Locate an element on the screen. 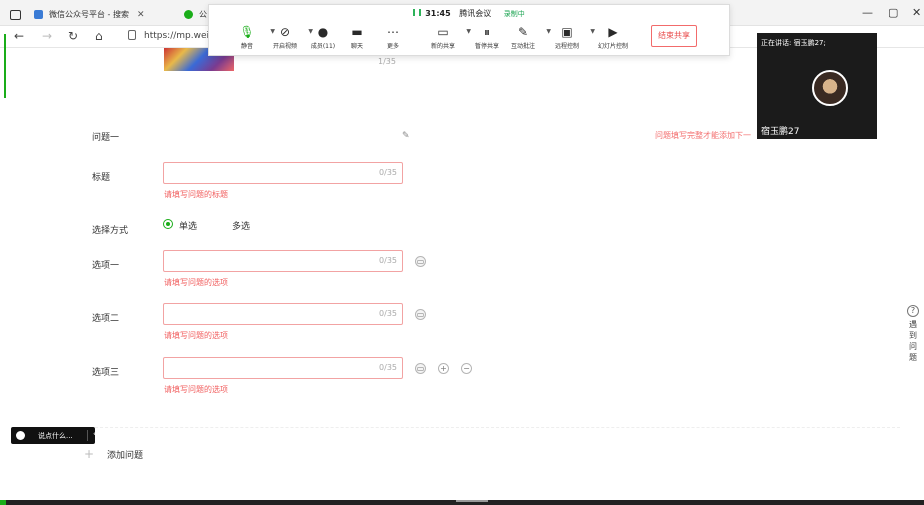 Image resolution: width=924 pixels, height=505 pixels. back-icon: ← is located at coordinates (19, 36).